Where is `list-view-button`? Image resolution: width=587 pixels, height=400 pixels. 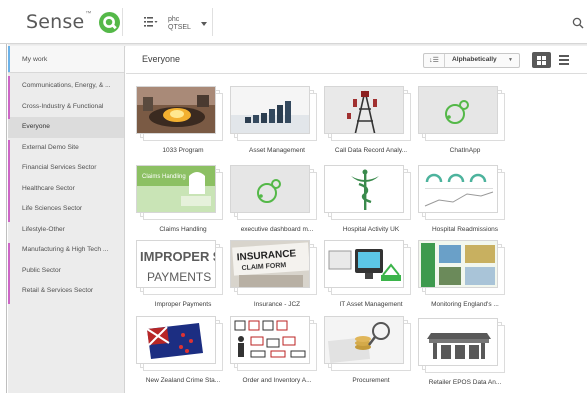 list-view-button is located at coordinates (564, 60).